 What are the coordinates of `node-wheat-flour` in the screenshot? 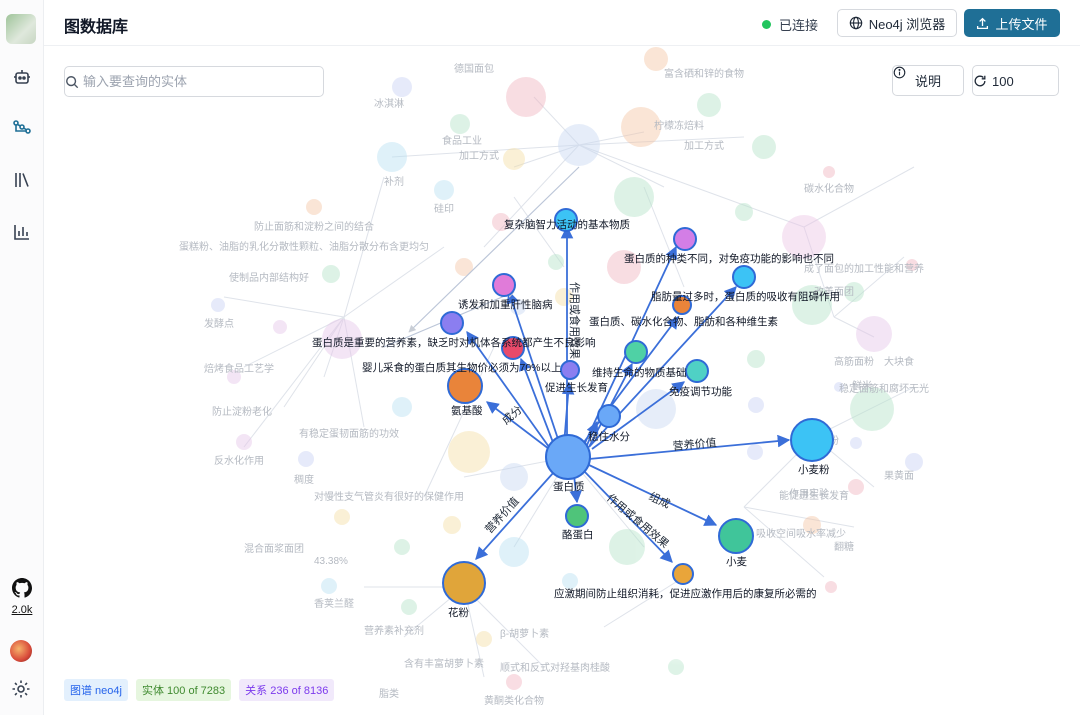 It's located at (812, 440).